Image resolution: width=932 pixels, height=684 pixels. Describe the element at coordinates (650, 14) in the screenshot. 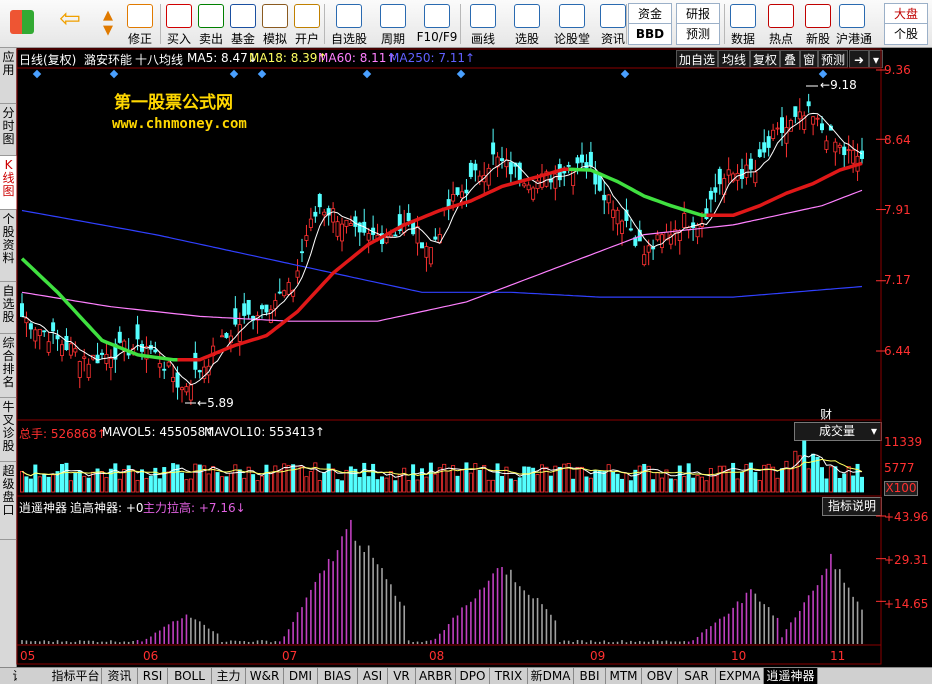

I see `fund-button: 资金` at that location.